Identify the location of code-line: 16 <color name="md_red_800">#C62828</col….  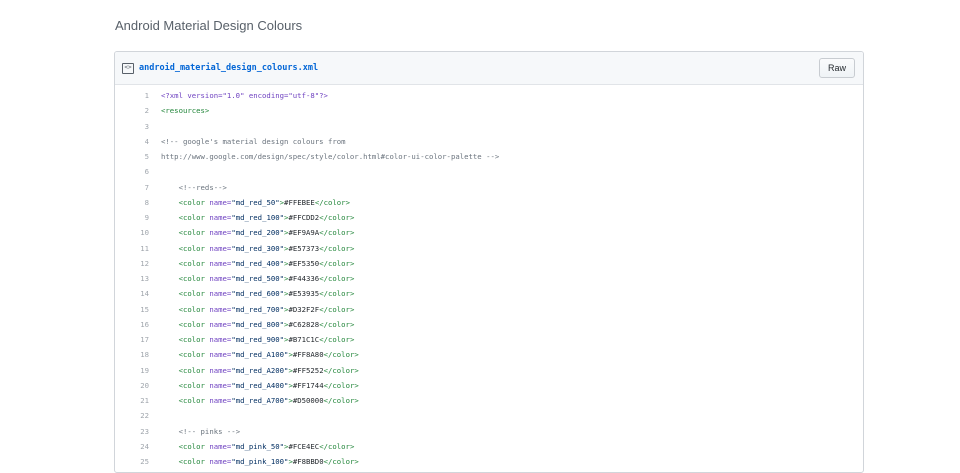
(489, 324).